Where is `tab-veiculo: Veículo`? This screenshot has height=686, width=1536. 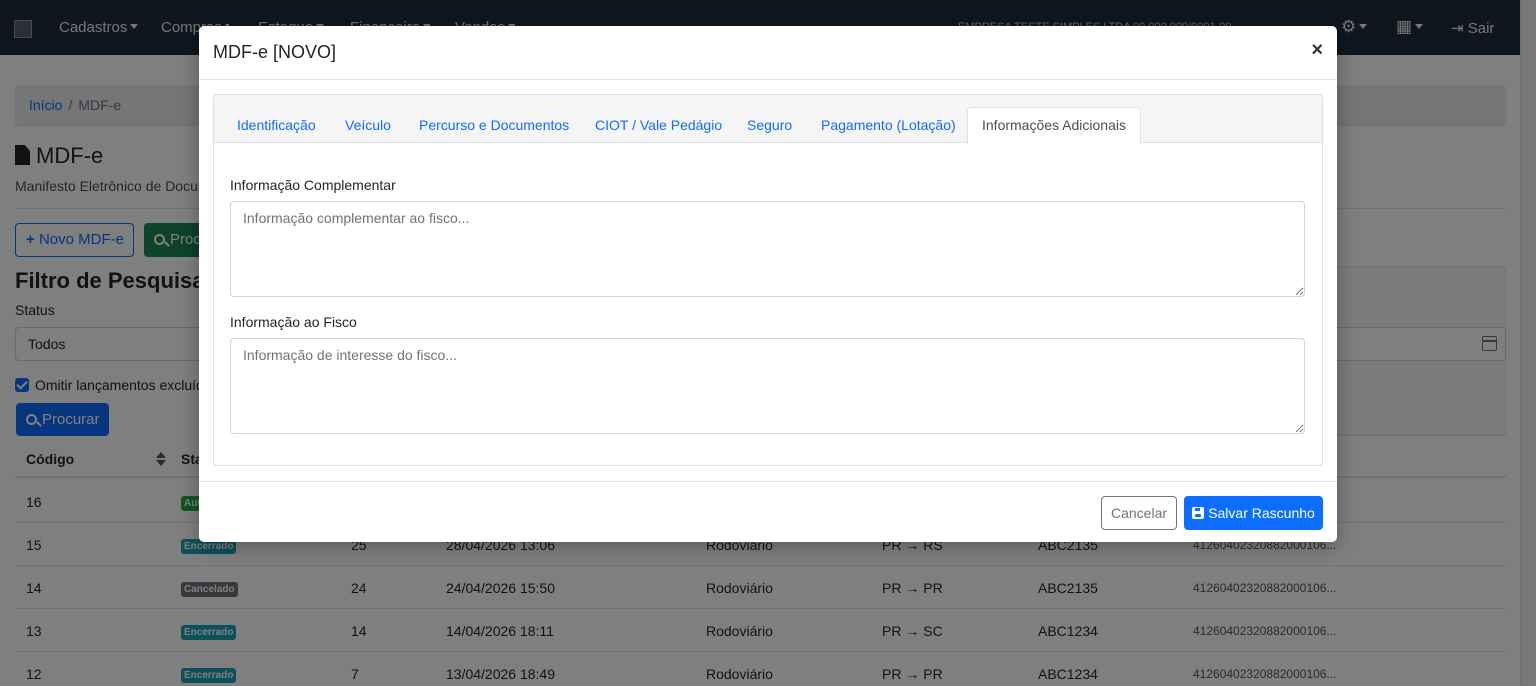 tab-veiculo: Veículo is located at coordinates (368, 125).